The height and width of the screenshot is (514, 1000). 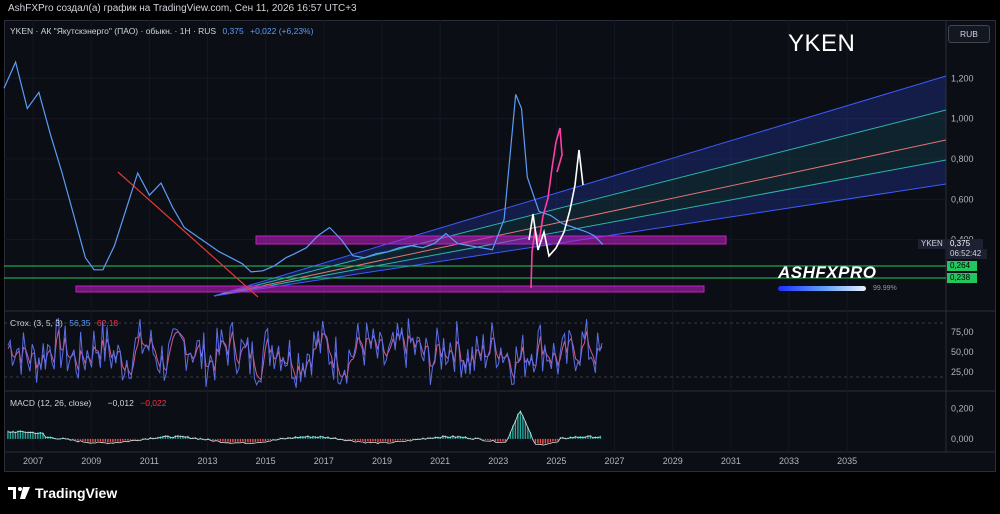 What do you see at coordinates (962, 372) in the screenshot?
I see `stoch-axis-label: 25,00` at bounding box center [962, 372].